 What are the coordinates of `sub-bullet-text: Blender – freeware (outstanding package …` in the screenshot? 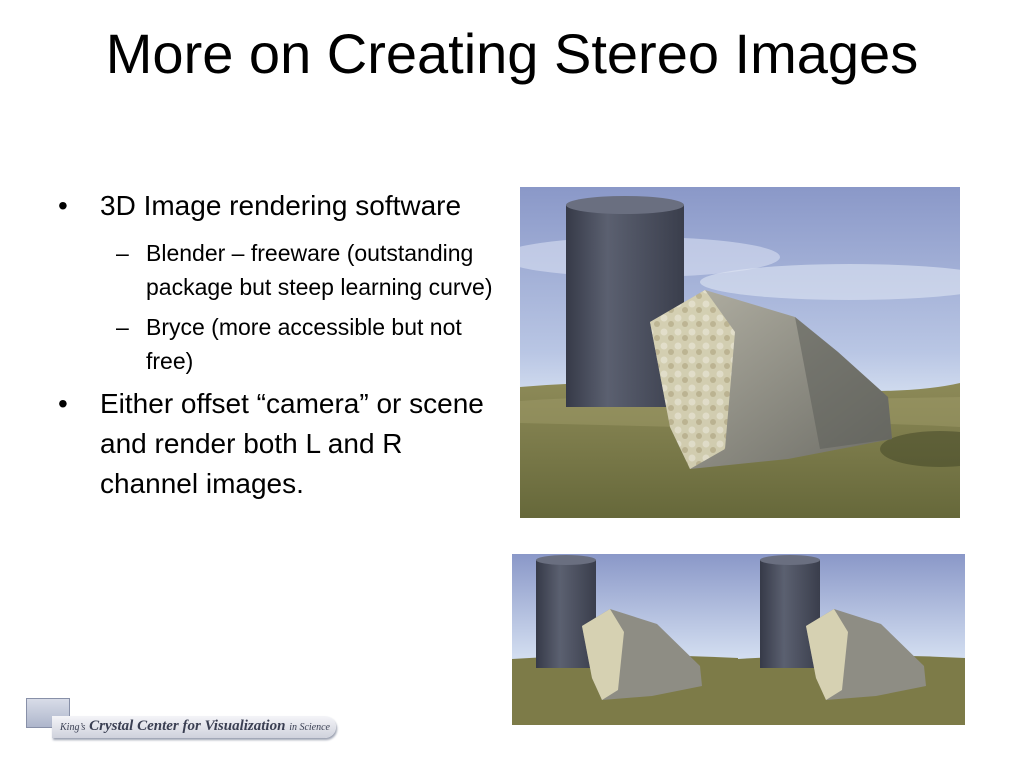 It's located at (319, 270).